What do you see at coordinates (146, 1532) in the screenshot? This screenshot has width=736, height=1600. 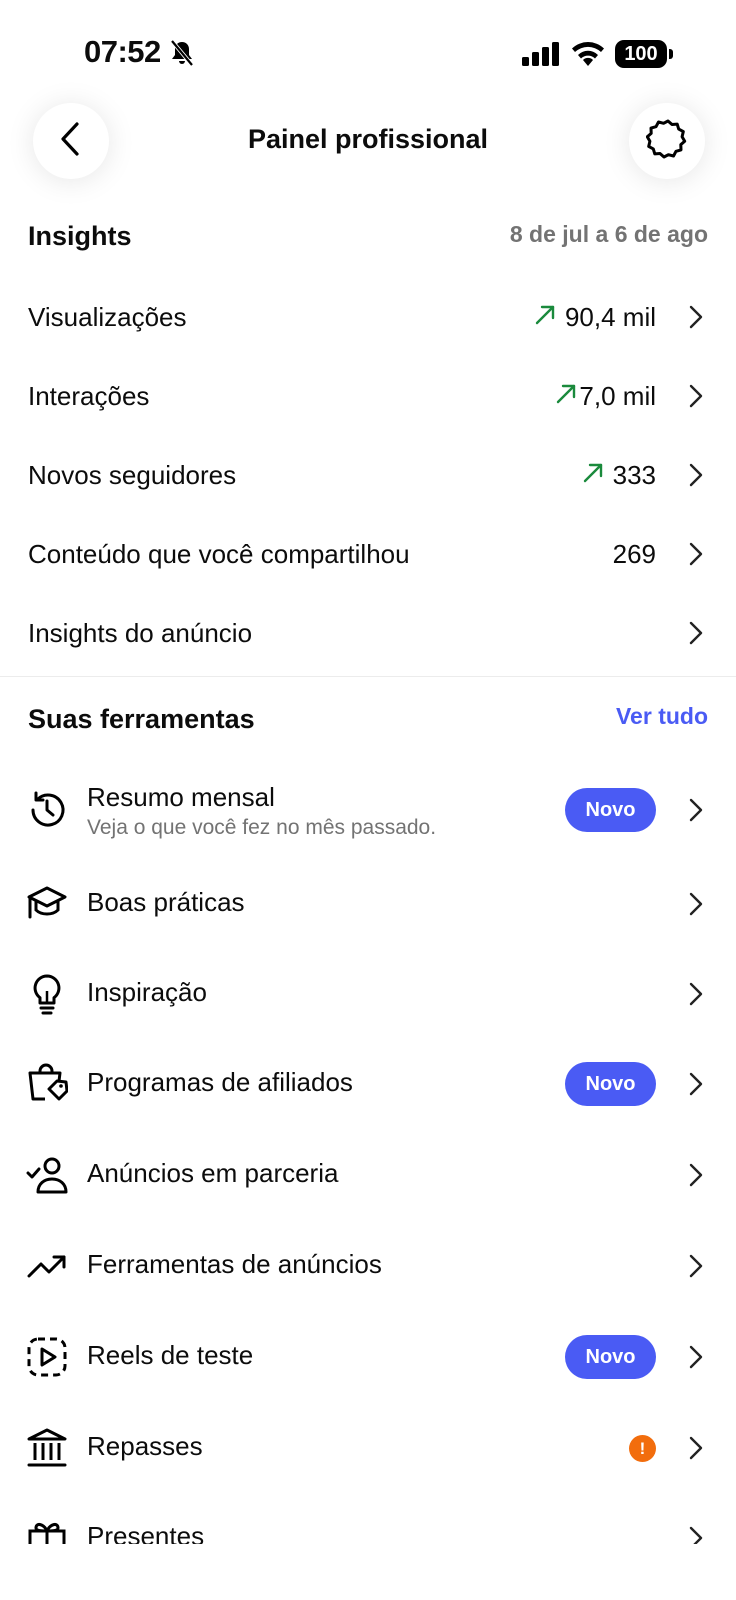 I see `tool-label: Presentes` at bounding box center [146, 1532].